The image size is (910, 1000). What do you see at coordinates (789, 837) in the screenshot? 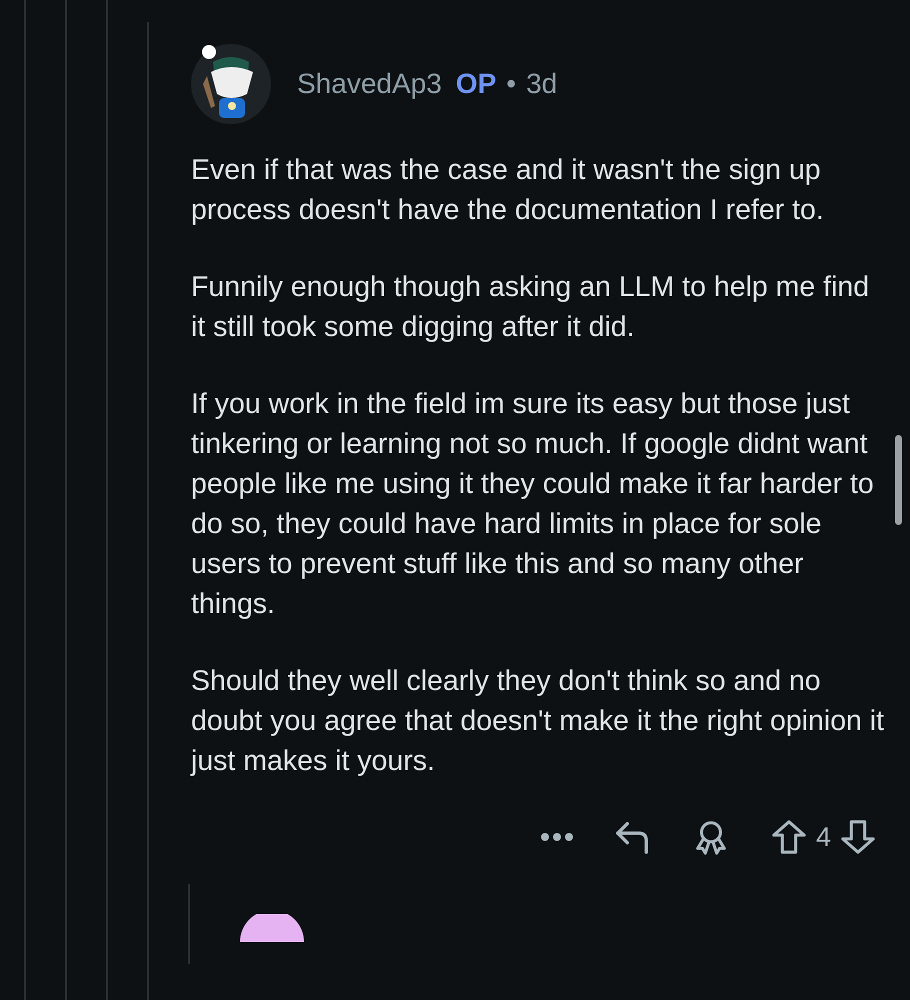
I see `upvote-button` at bounding box center [789, 837].